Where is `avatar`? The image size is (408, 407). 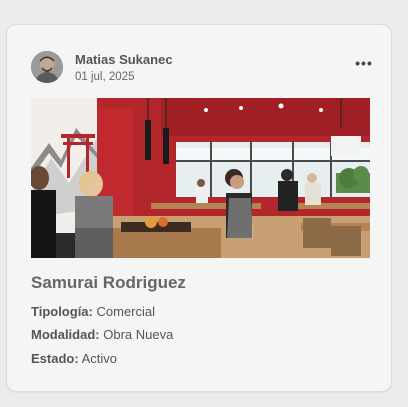
avatar is located at coordinates (47, 67).